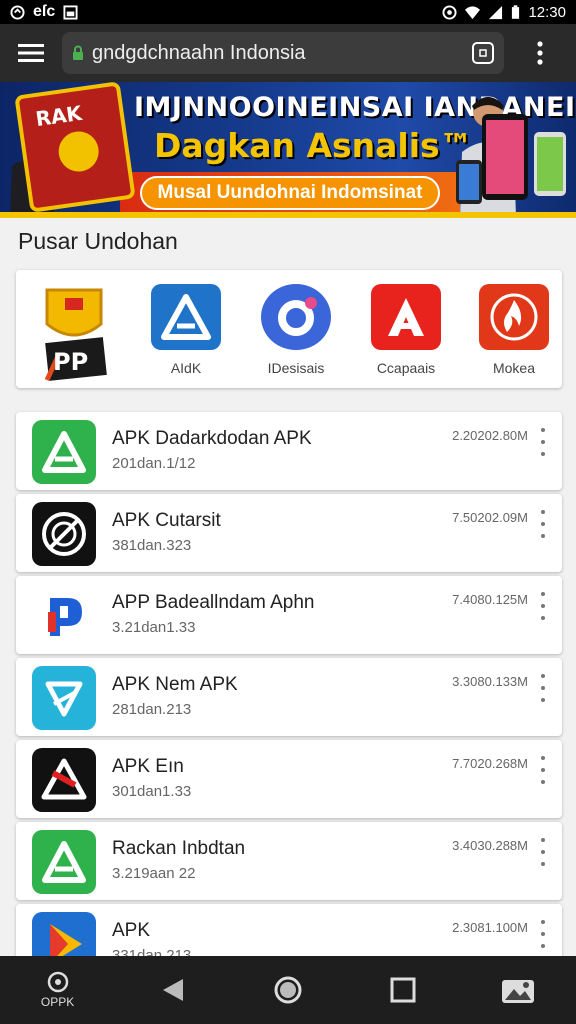 The image size is (576, 1024). I want to click on featured-badge-text: PP, so click(70, 362).